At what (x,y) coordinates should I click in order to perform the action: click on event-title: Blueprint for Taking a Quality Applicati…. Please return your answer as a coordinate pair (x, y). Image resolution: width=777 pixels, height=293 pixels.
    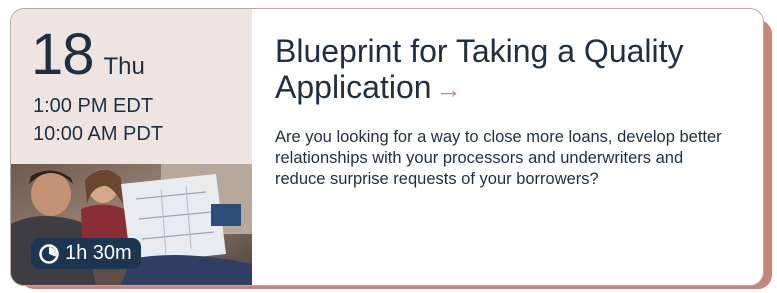
    Looking at the image, I should click on (479, 69).